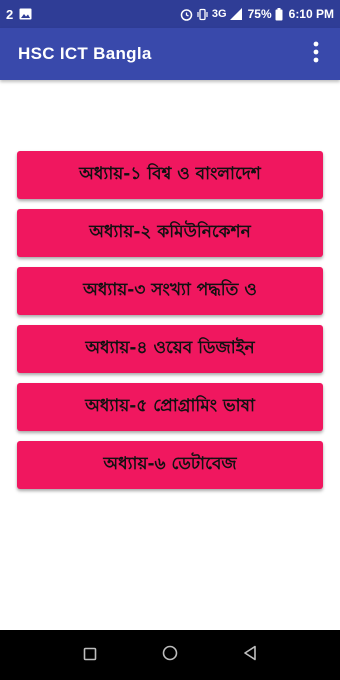 The height and width of the screenshot is (680, 340). I want to click on image-notification-icon, so click(25, 14).